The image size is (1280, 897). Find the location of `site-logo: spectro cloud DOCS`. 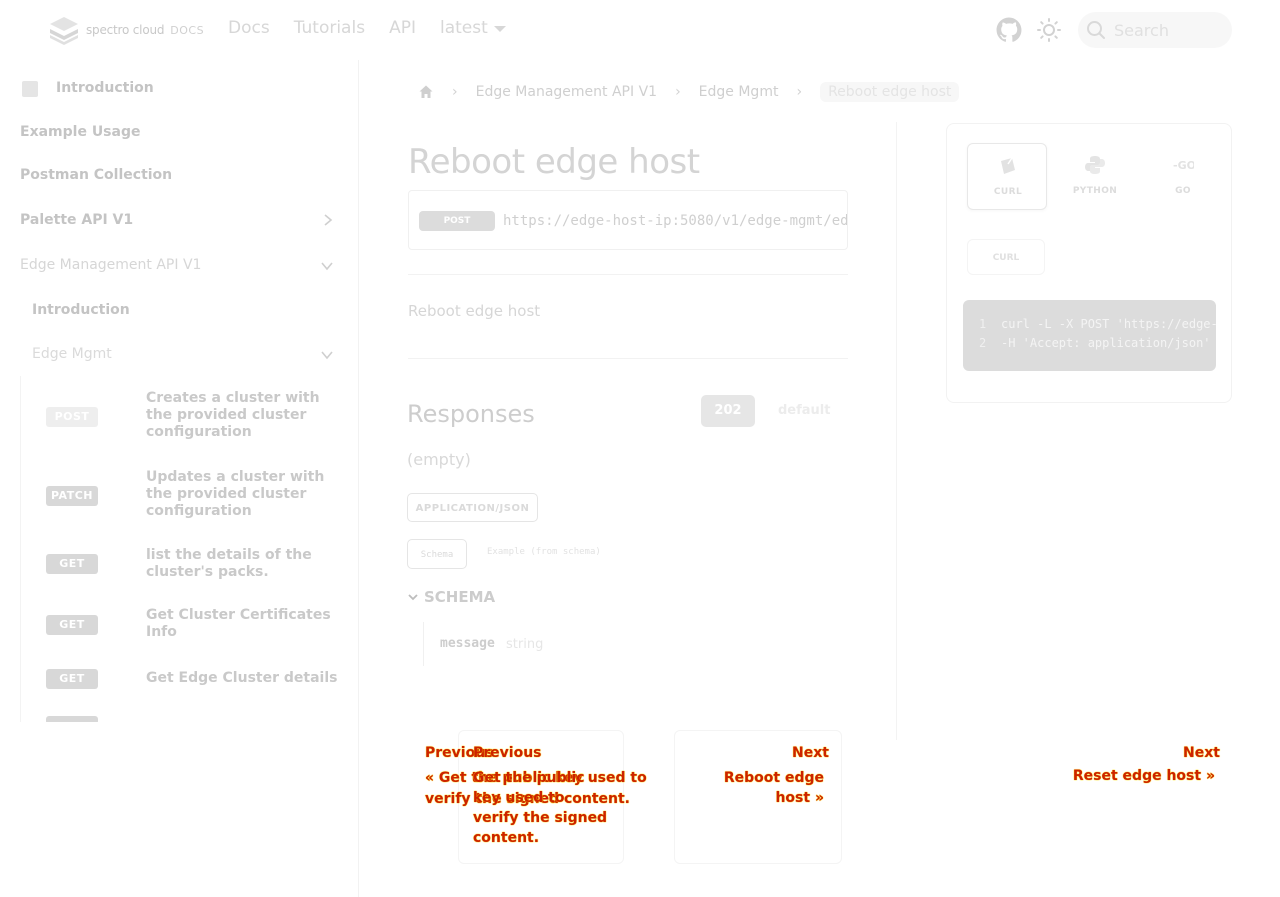

site-logo: spectro cloud DOCS is located at coordinates (126, 30).